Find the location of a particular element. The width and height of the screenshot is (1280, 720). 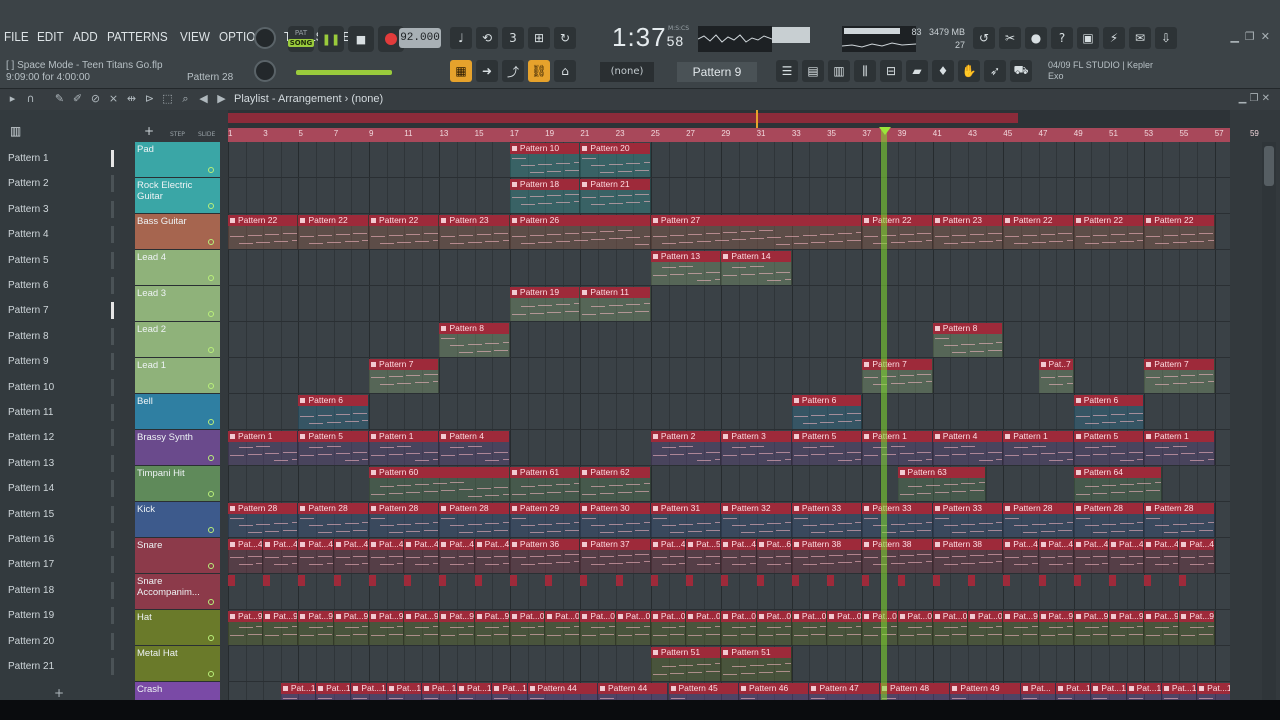

playlist-clip: Pattern 1 is located at coordinates (263, 448).